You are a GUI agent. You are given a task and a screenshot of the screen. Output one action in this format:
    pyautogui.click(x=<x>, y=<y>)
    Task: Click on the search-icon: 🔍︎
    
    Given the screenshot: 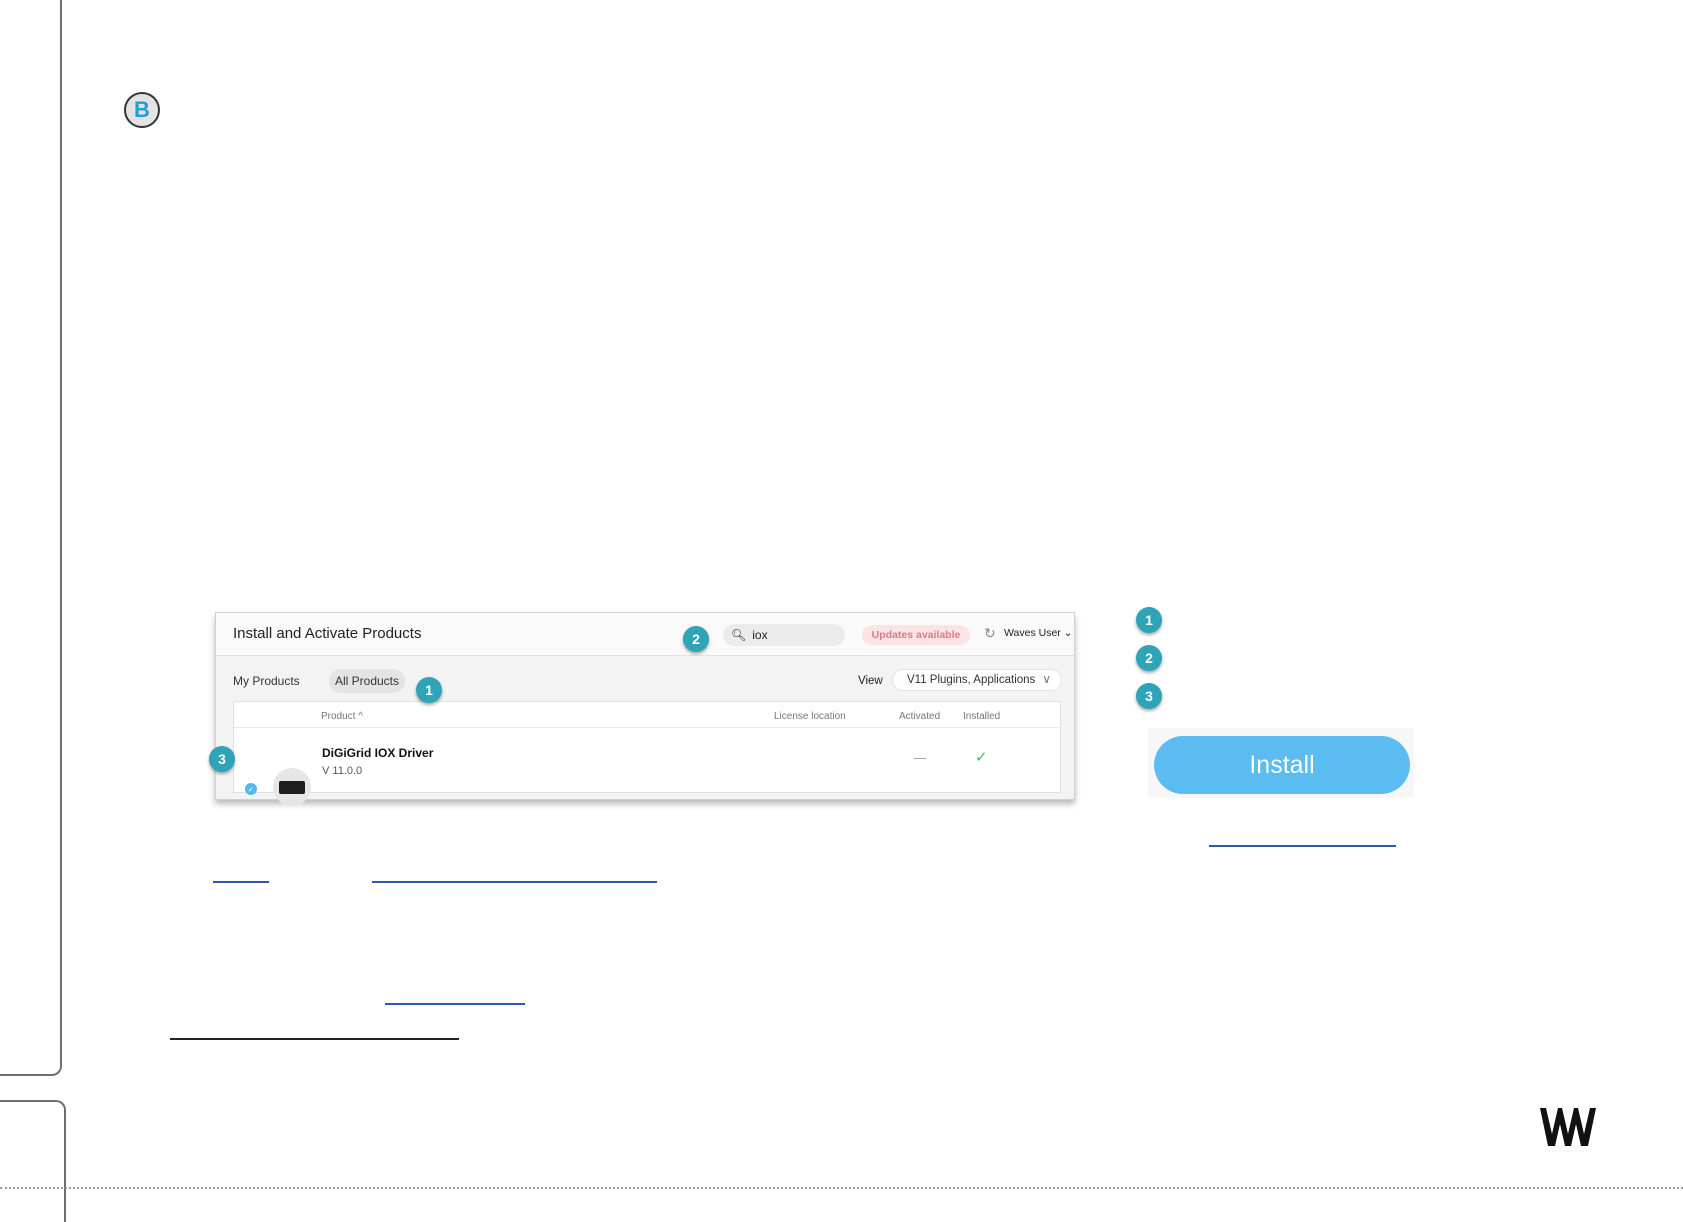 What is the action you would take?
    pyautogui.click(x=739, y=635)
    